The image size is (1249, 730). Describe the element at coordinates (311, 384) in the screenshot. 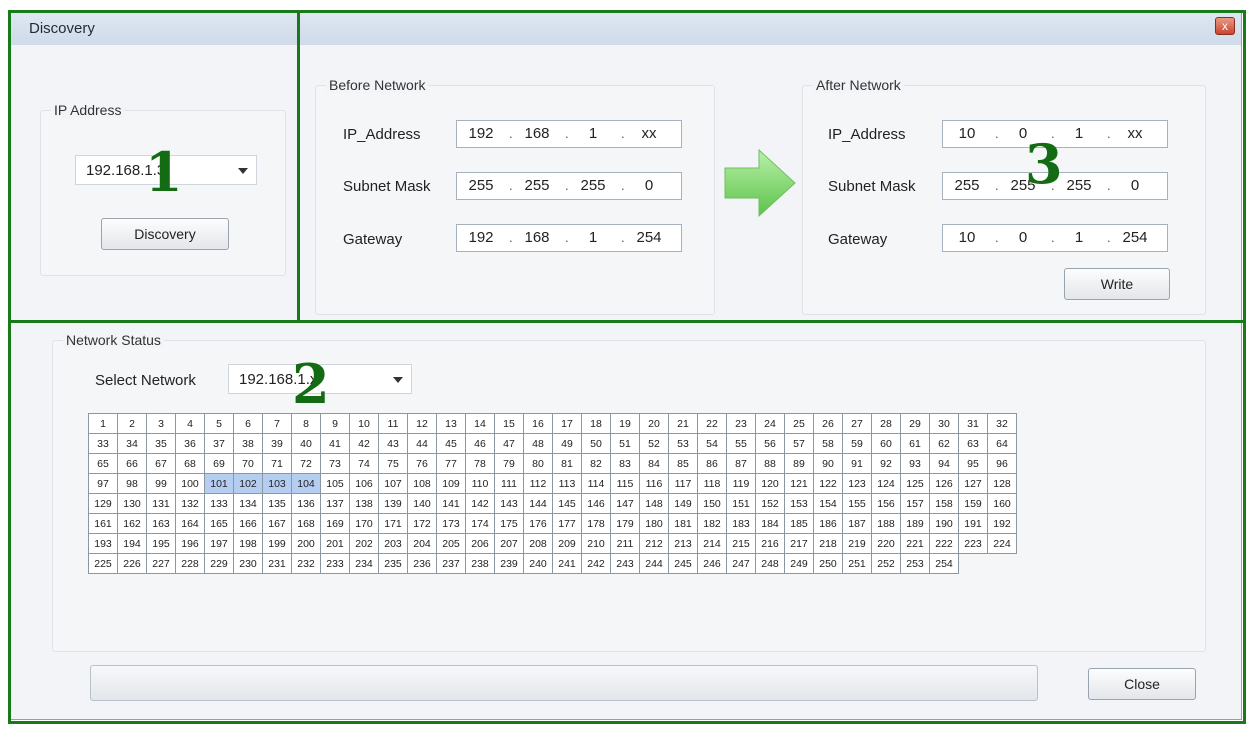

I see `annotation-number-2: 2` at that location.